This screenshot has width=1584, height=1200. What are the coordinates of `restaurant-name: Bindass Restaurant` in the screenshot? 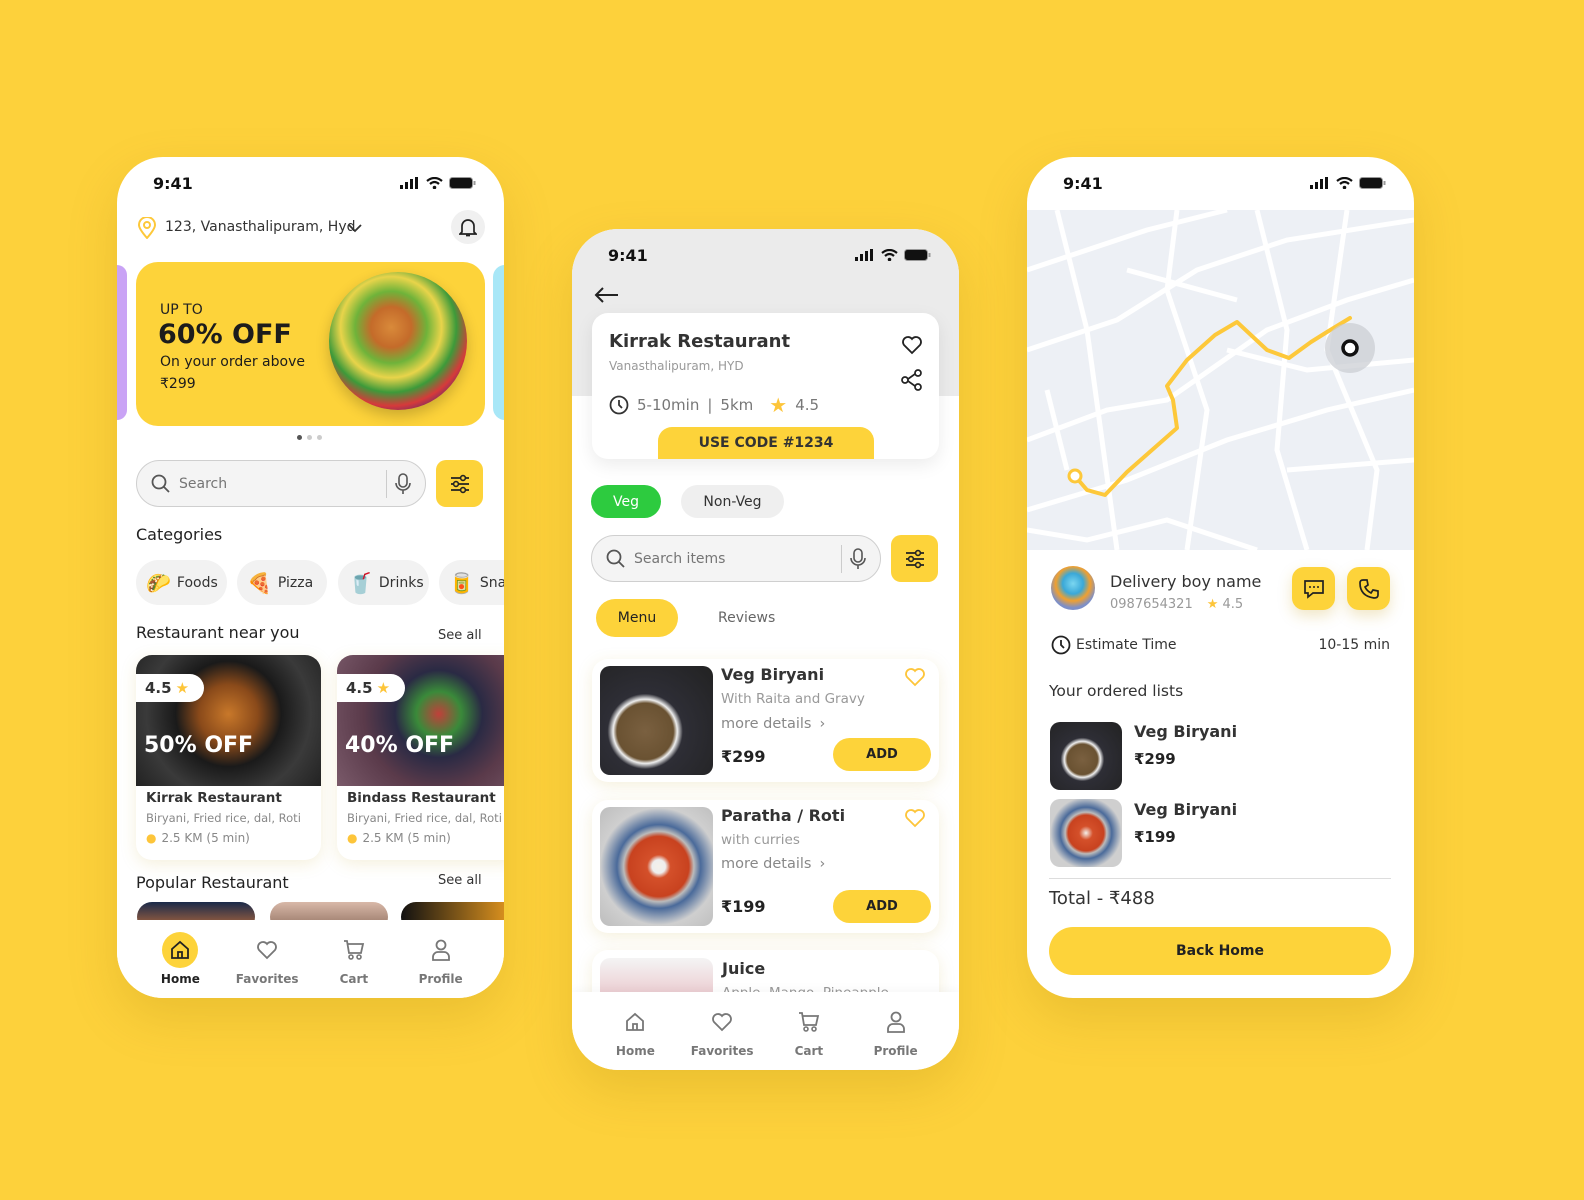 It's located at (421, 798).